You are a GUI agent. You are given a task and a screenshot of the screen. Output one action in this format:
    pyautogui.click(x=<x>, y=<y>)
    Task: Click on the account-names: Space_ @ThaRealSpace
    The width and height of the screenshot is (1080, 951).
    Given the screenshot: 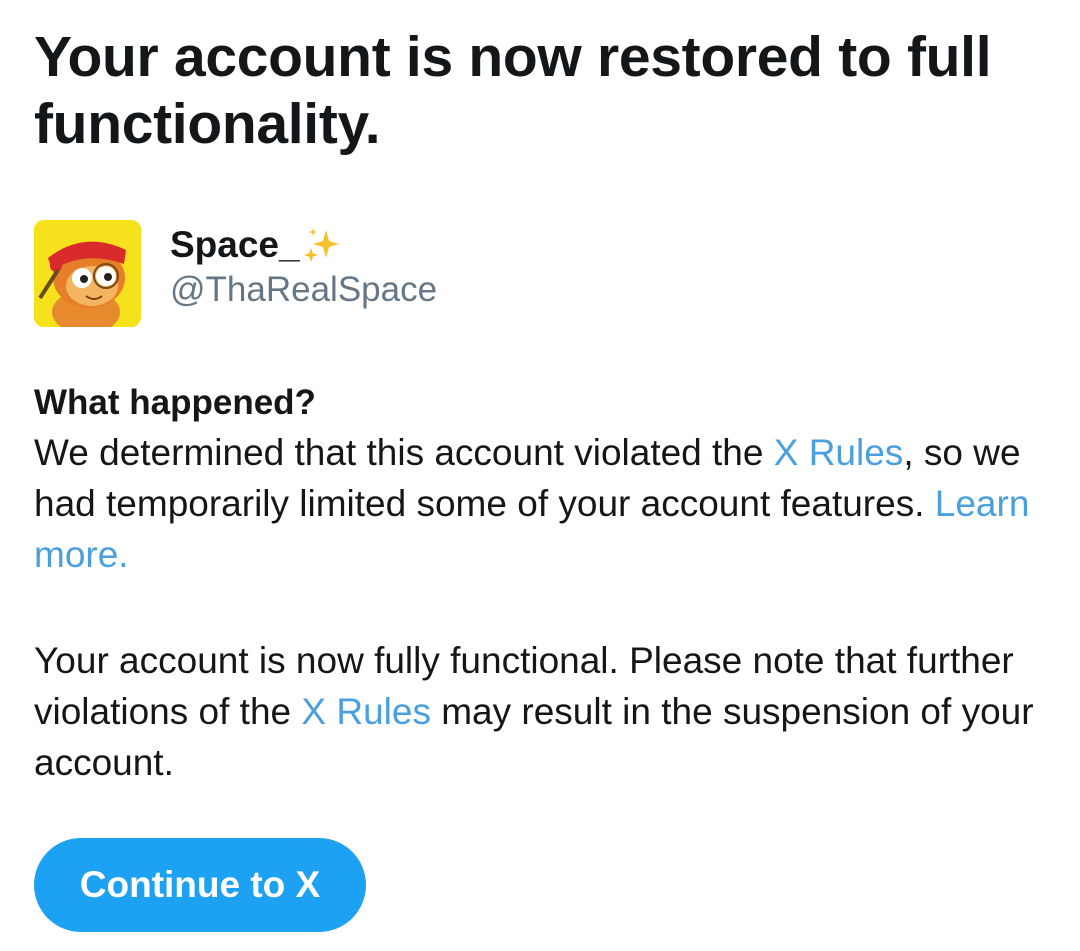 What is the action you would take?
    pyautogui.click(x=303, y=267)
    